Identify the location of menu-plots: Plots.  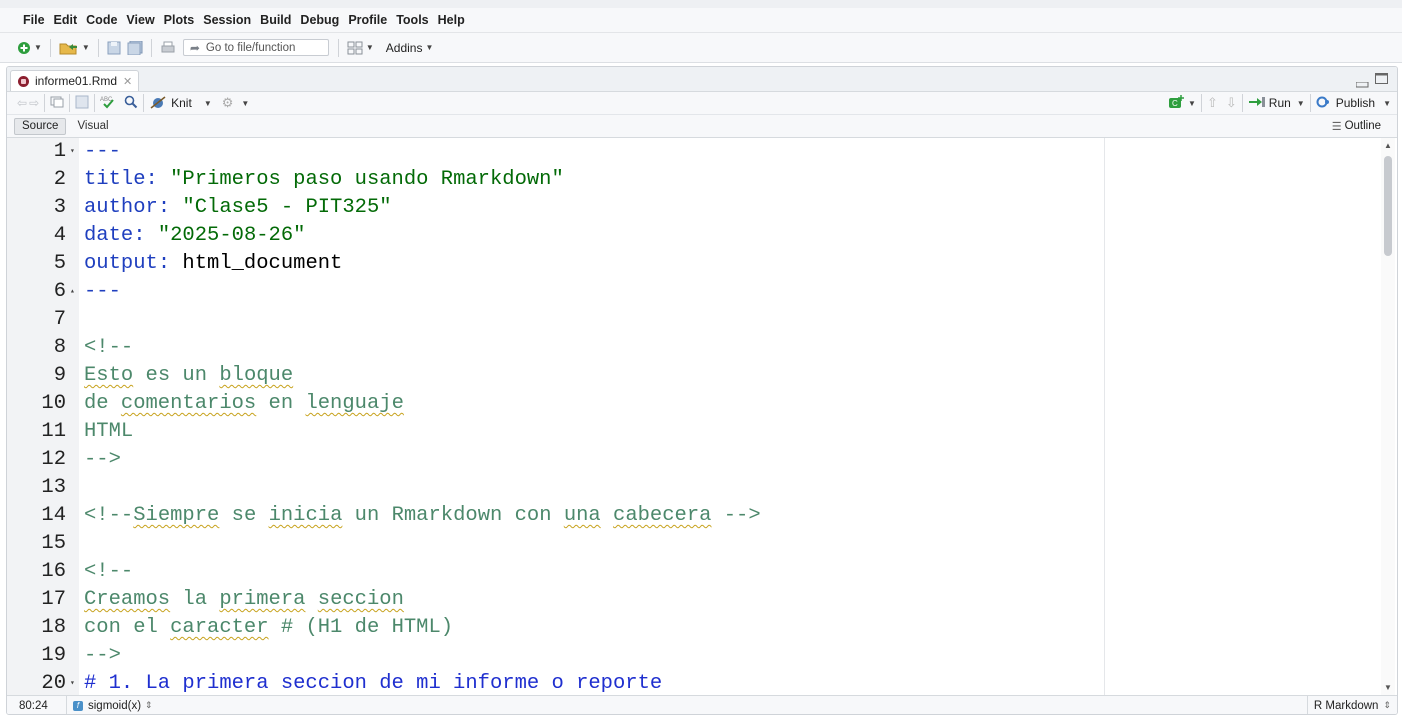
(184, 20).